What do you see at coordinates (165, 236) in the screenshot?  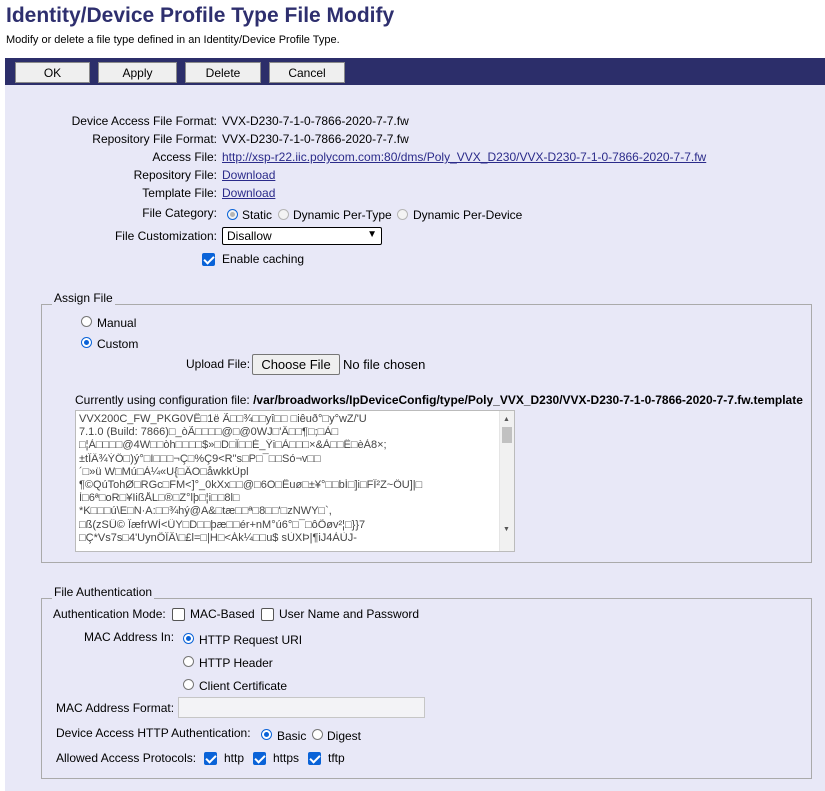 I see `file-customization-label: File Customization:` at bounding box center [165, 236].